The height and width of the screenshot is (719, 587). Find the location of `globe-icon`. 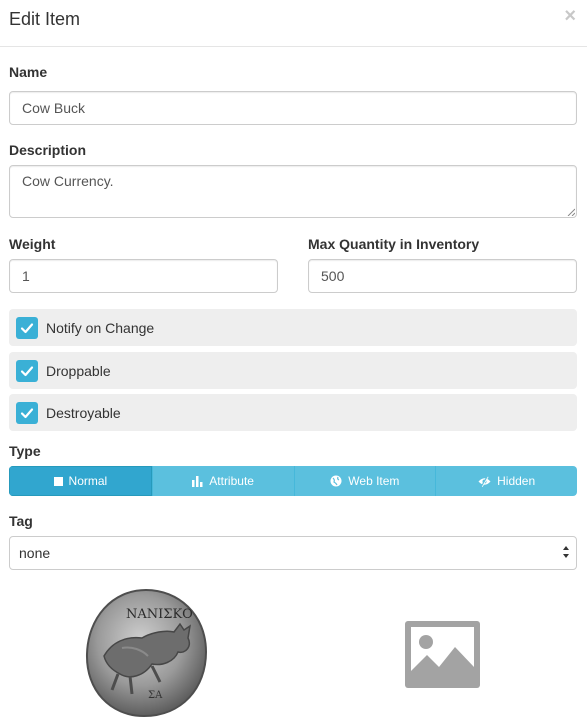

globe-icon is located at coordinates (336, 481).